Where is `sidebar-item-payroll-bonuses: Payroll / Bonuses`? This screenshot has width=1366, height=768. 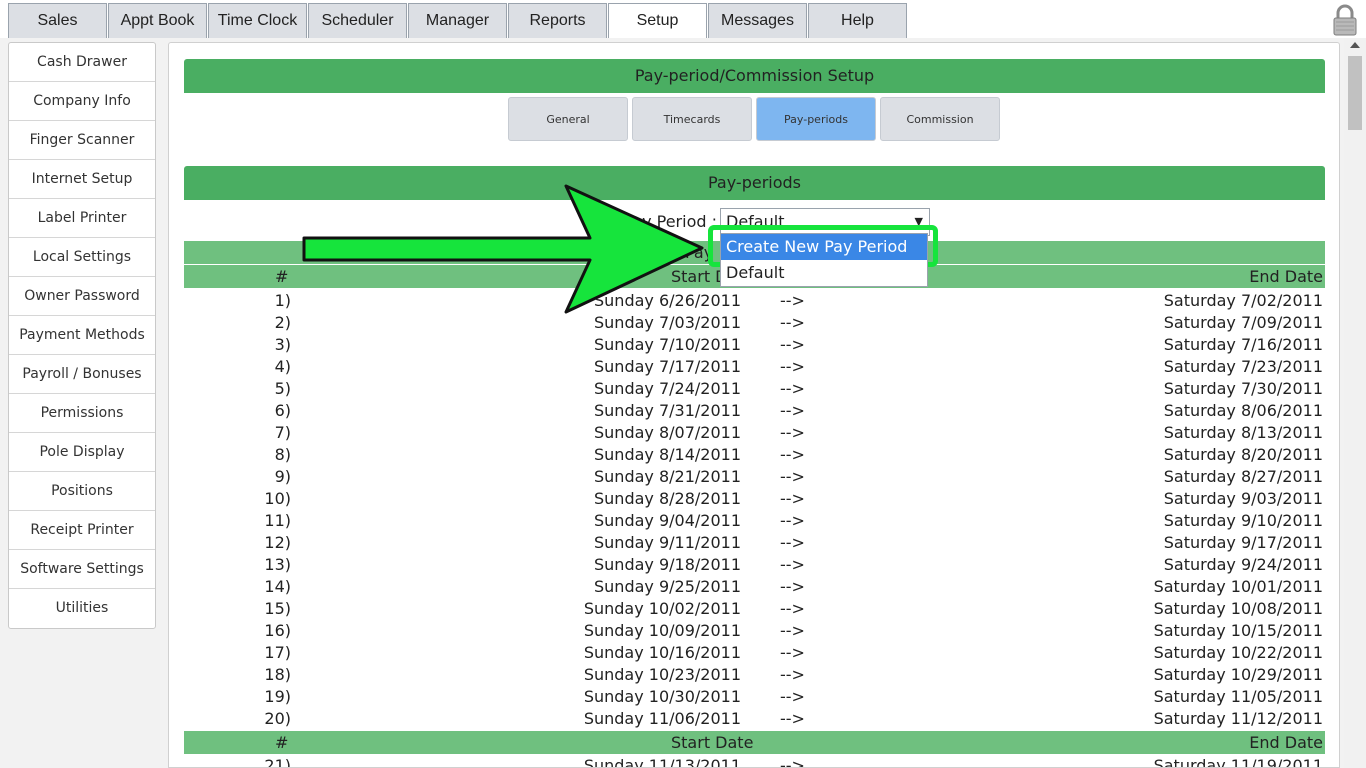 sidebar-item-payroll-bonuses: Payroll / Bonuses is located at coordinates (82, 374).